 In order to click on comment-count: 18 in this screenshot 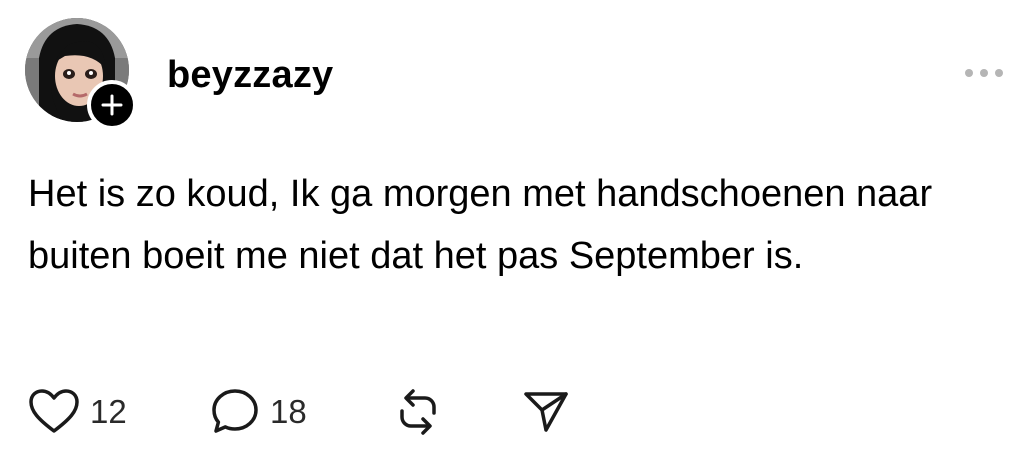, I will do `click(288, 411)`.